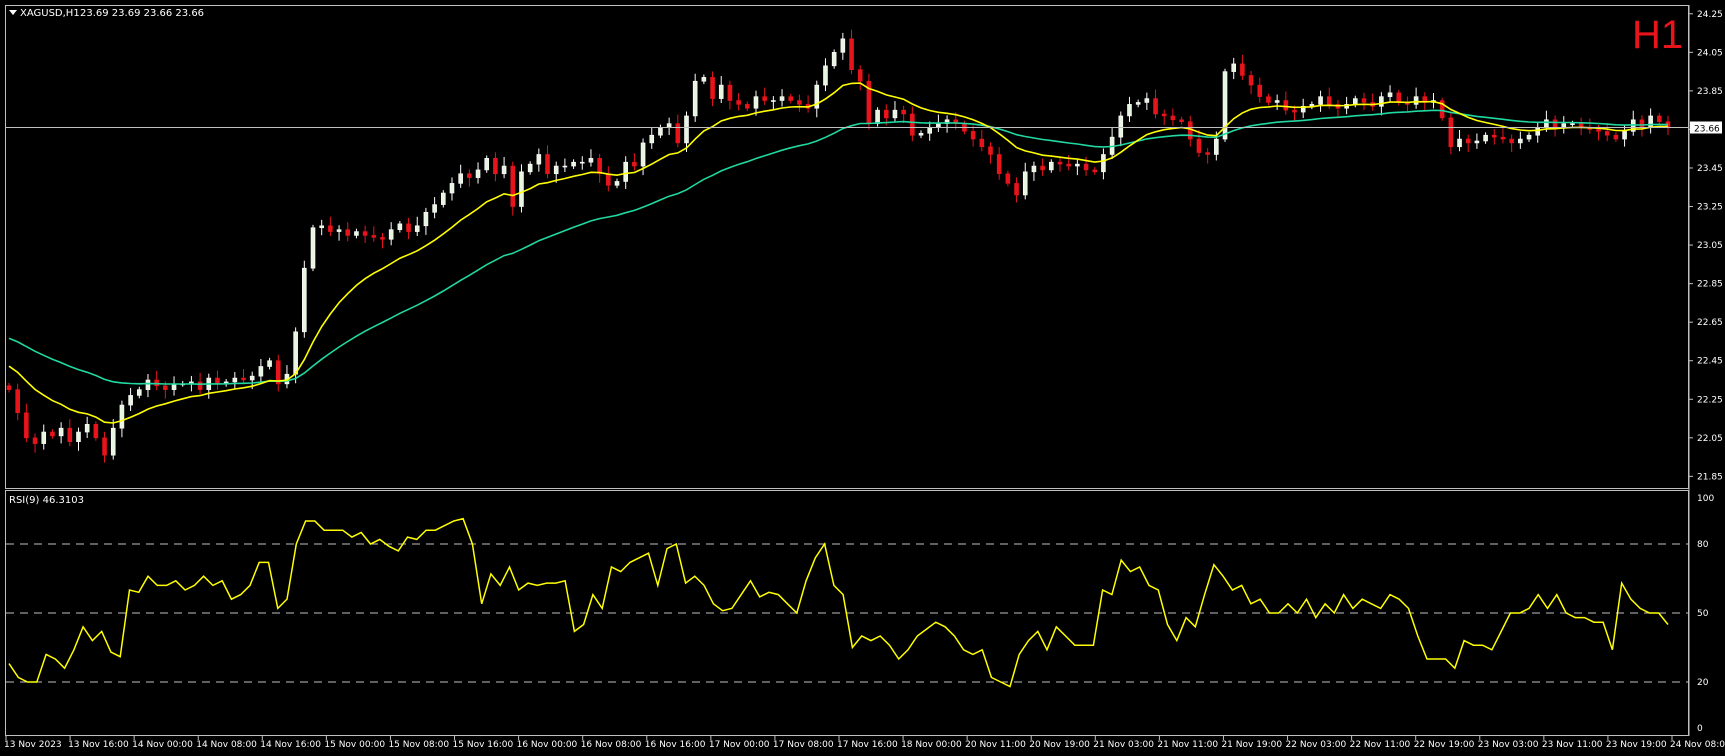 This screenshot has height=756, width=1725. What do you see at coordinates (1572, 745) in the screenshot?
I see `time-tick-label: 23 Nov 11:00` at bounding box center [1572, 745].